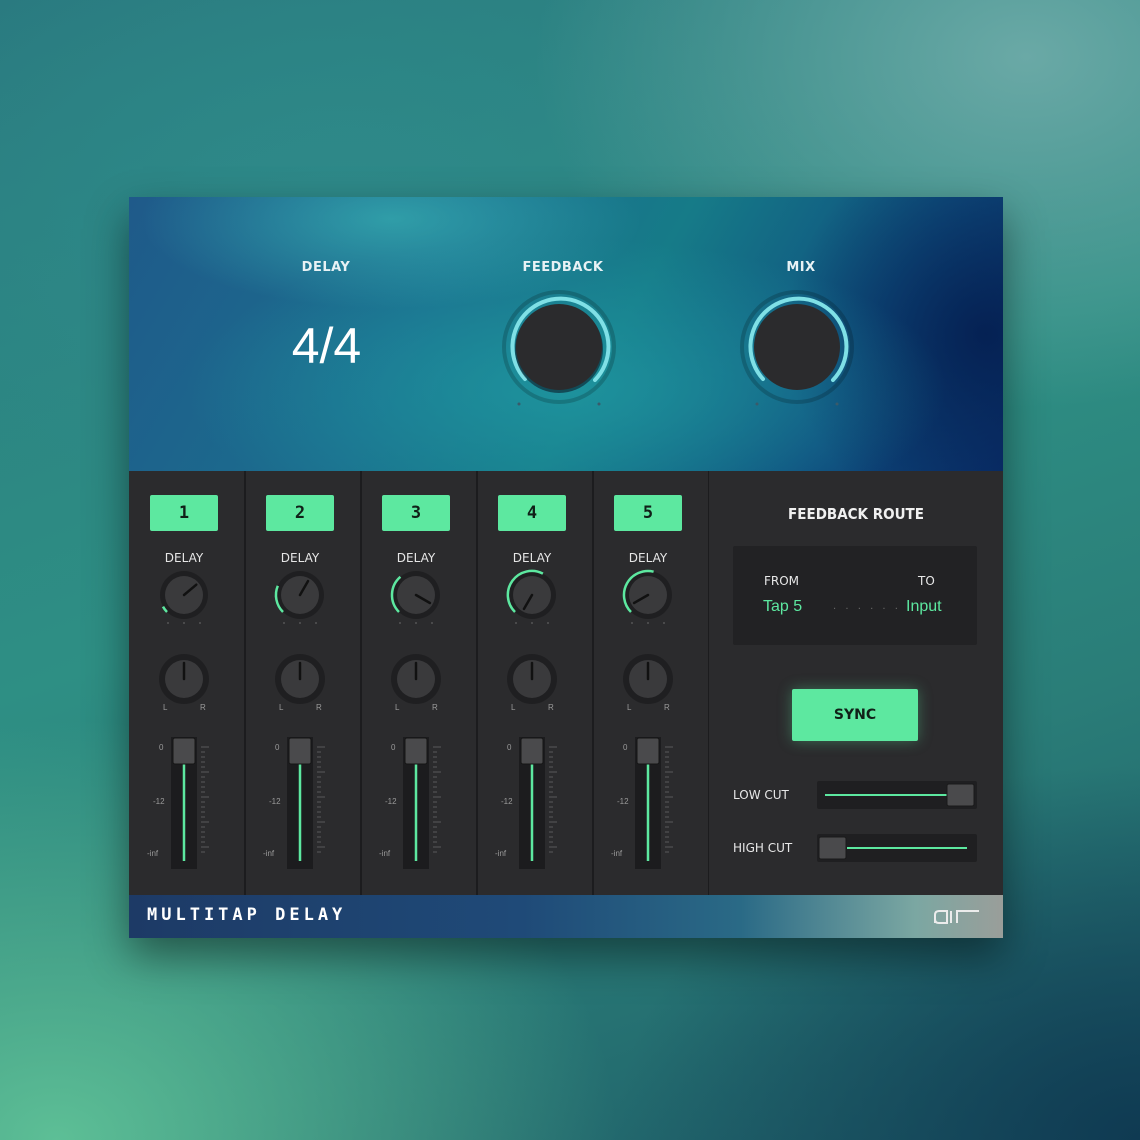 The height and width of the screenshot is (1140, 1140). What do you see at coordinates (326, 346) in the screenshot?
I see `delay-value-display: 4/4` at bounding box center [326, 346].